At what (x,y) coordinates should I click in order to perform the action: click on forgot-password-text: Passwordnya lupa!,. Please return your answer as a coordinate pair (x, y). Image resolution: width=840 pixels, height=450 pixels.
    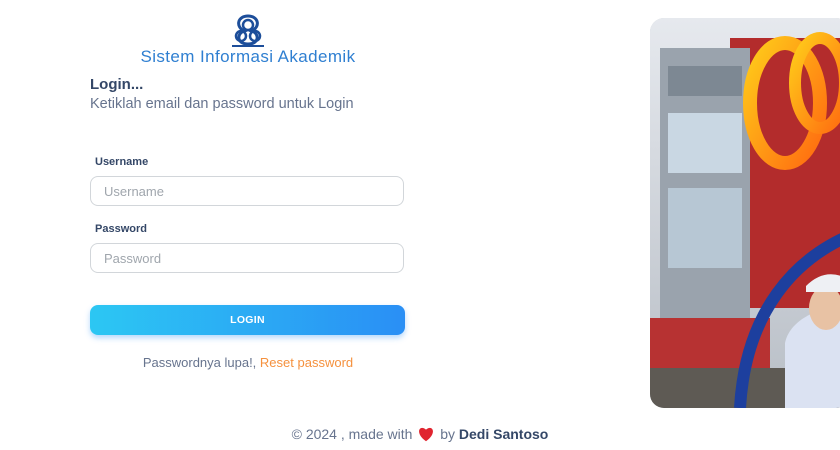
    Looking at the image, I should click on (199, 362).